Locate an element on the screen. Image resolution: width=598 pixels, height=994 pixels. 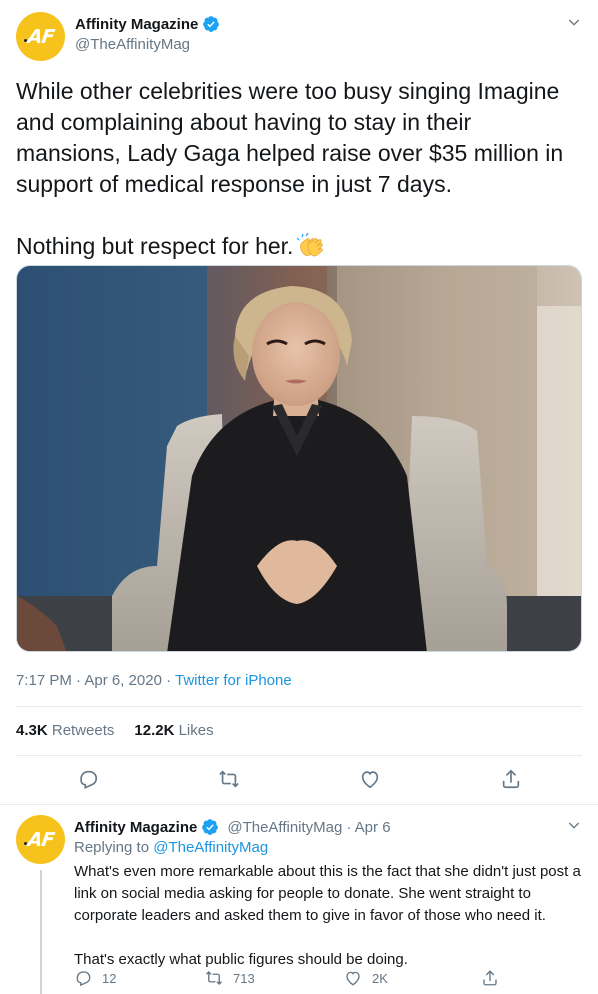
replying-to: Replying to @TheAffinityMag is located at coordinates (171, 847).